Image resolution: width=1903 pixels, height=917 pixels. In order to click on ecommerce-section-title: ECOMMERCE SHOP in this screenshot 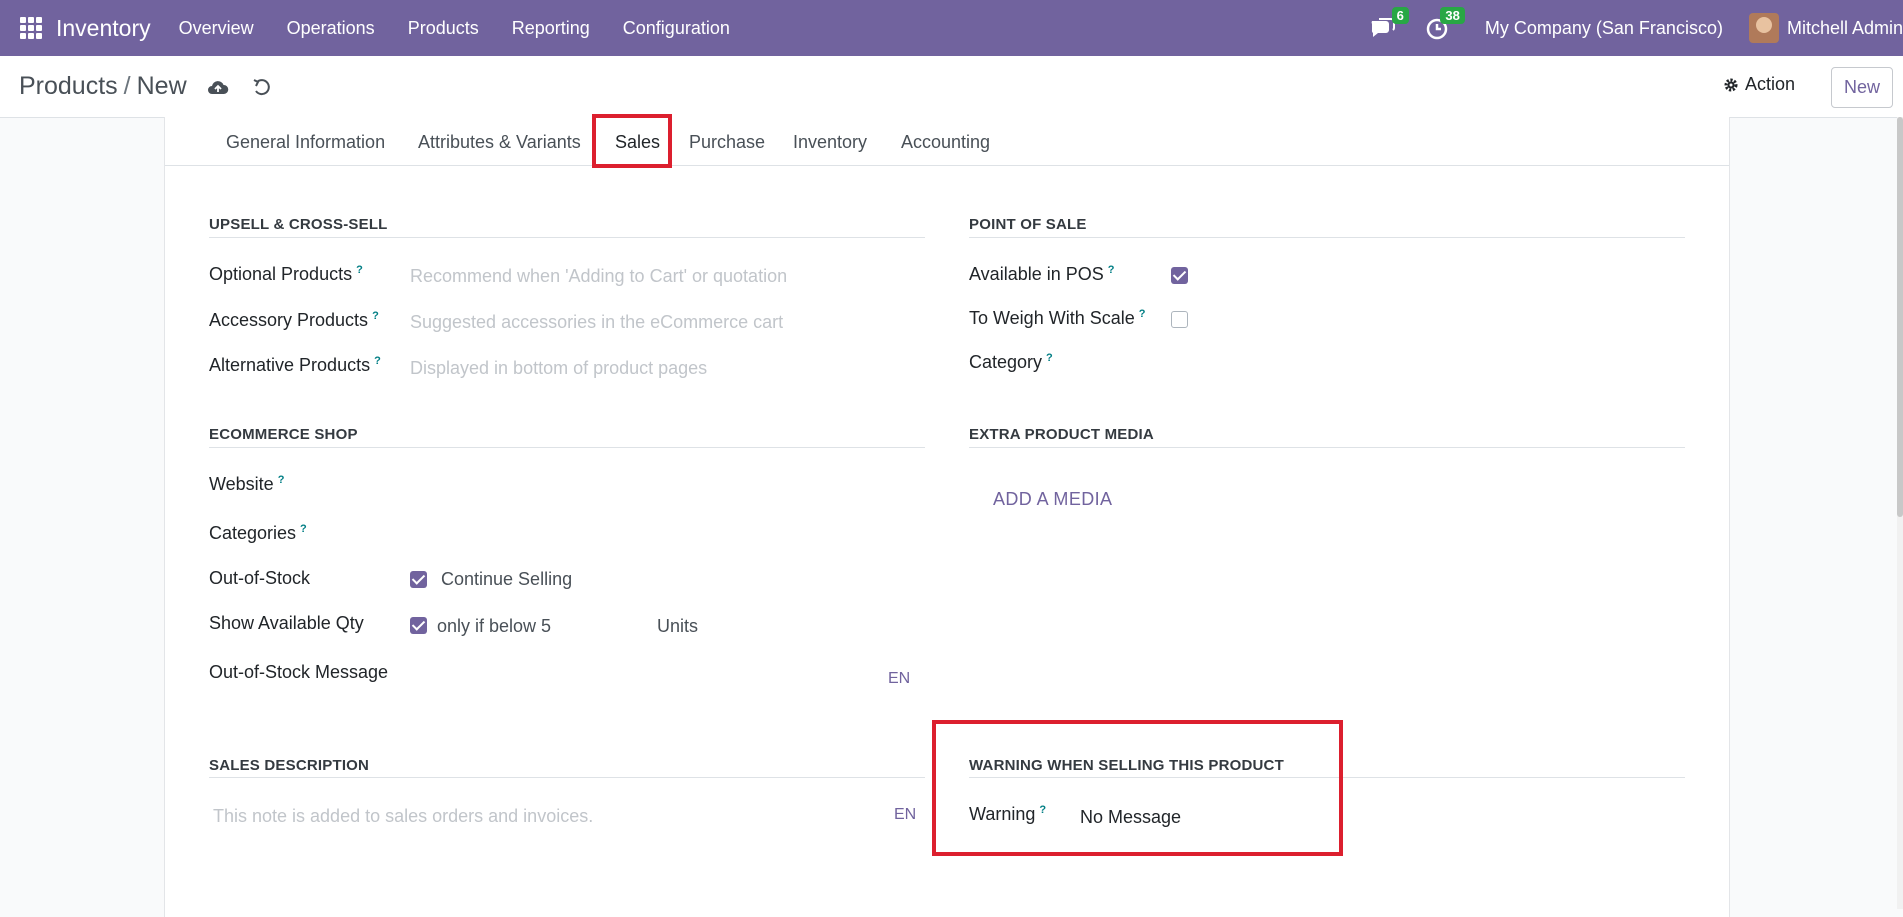, I will do `click(283, 434)`.